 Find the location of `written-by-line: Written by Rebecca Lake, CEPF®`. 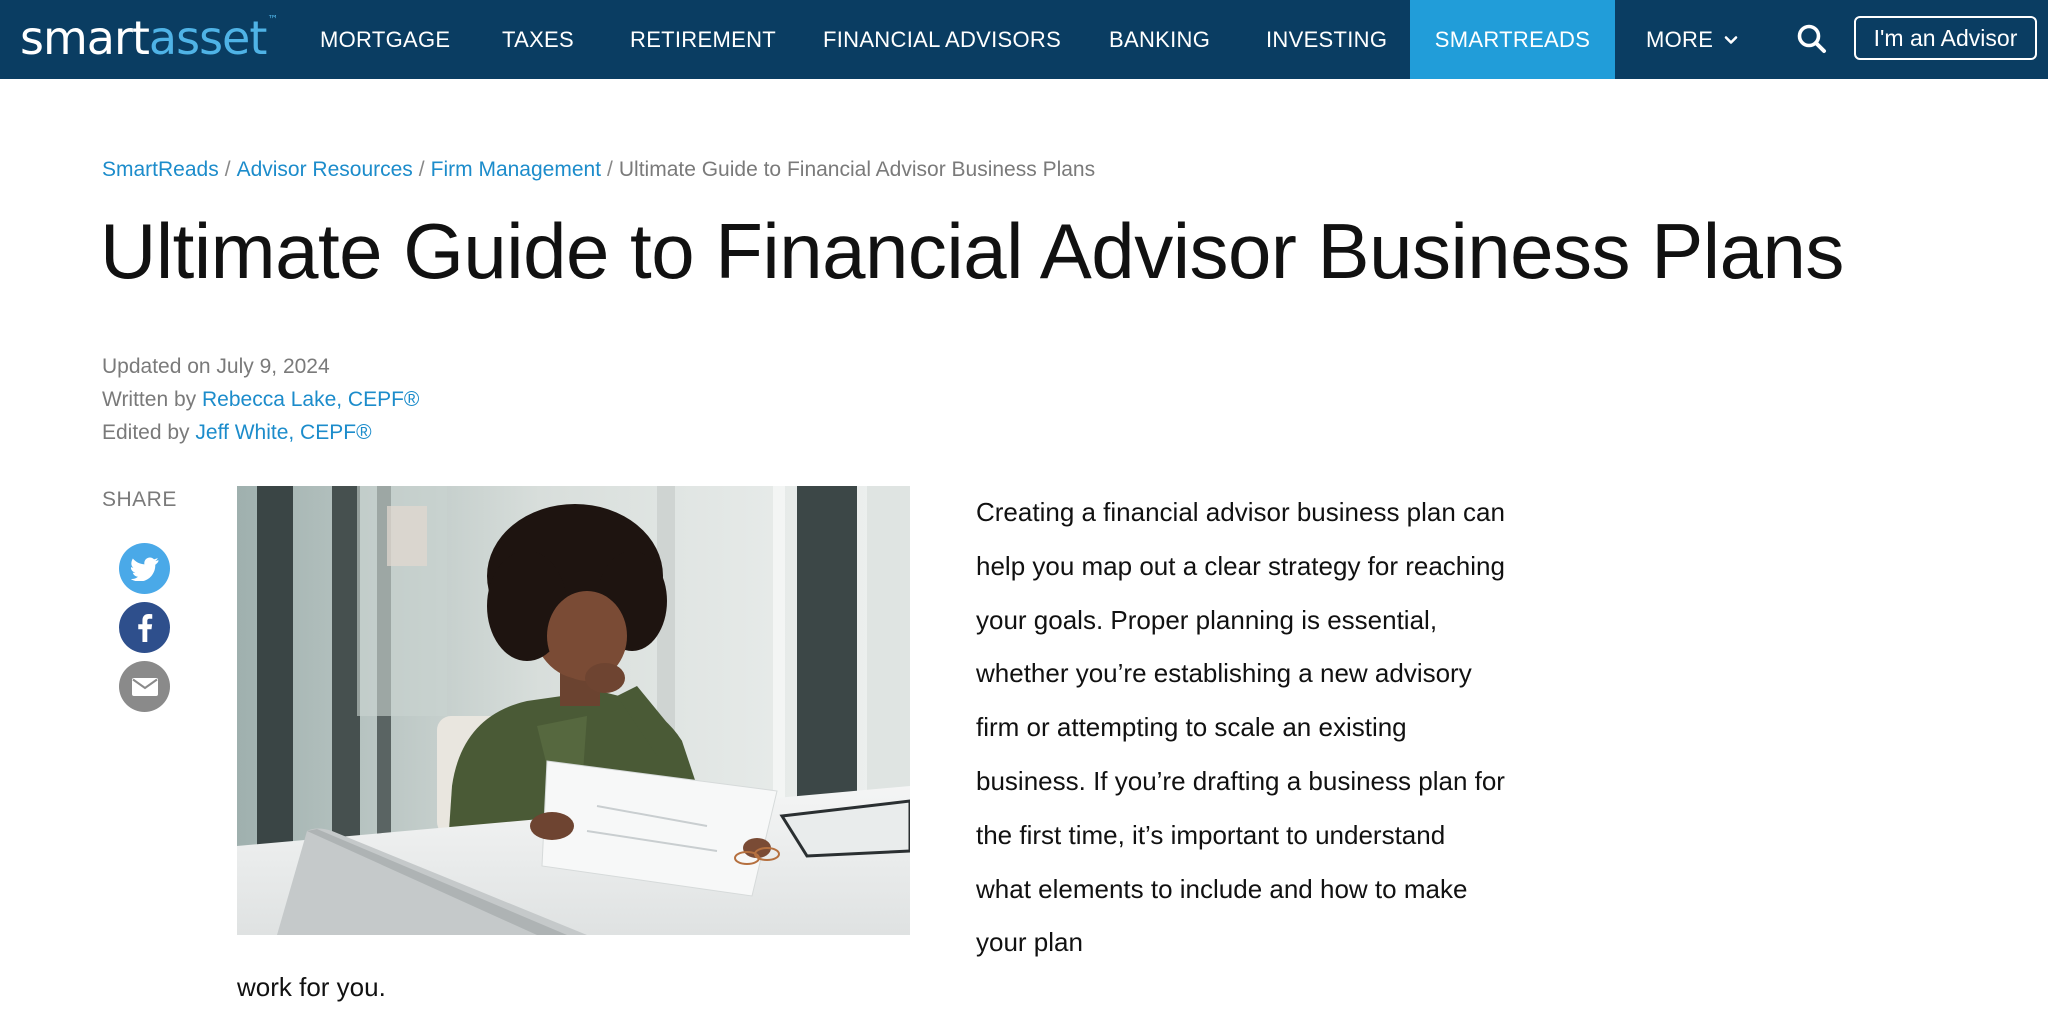

written-by-line: Written by Rebecca Lake, CEPF® is located at coordinates (260, 399).